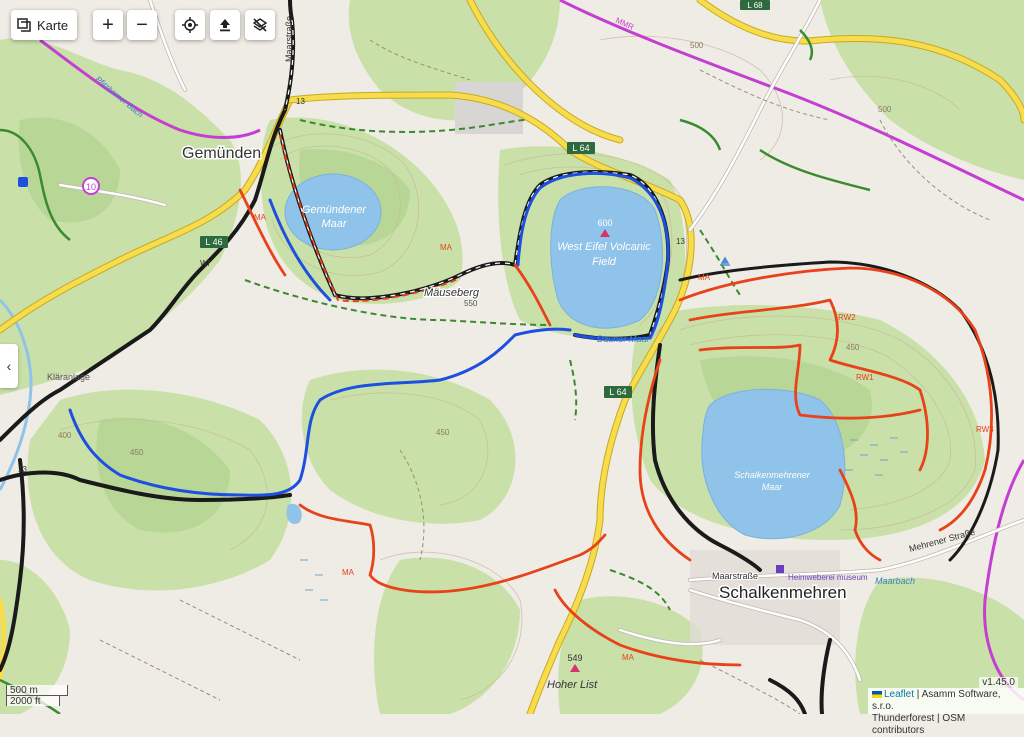  I want to click on label-gemuendener-maar-2: Maar, so click(334, 224).